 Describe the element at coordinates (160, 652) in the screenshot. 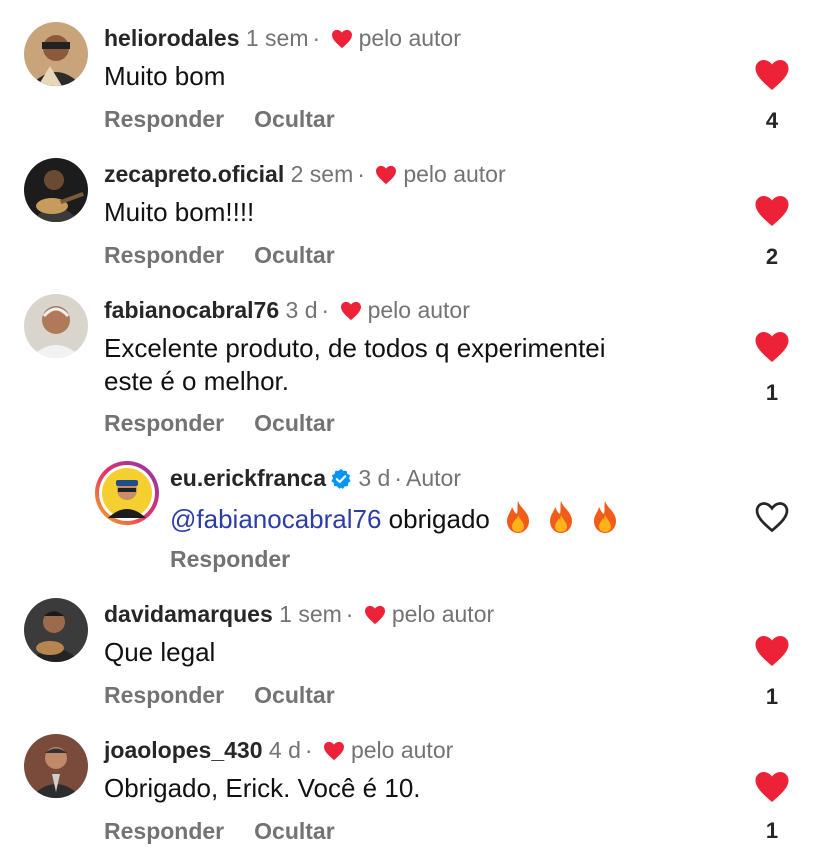

I see `comment-text: Que legal` at that location.